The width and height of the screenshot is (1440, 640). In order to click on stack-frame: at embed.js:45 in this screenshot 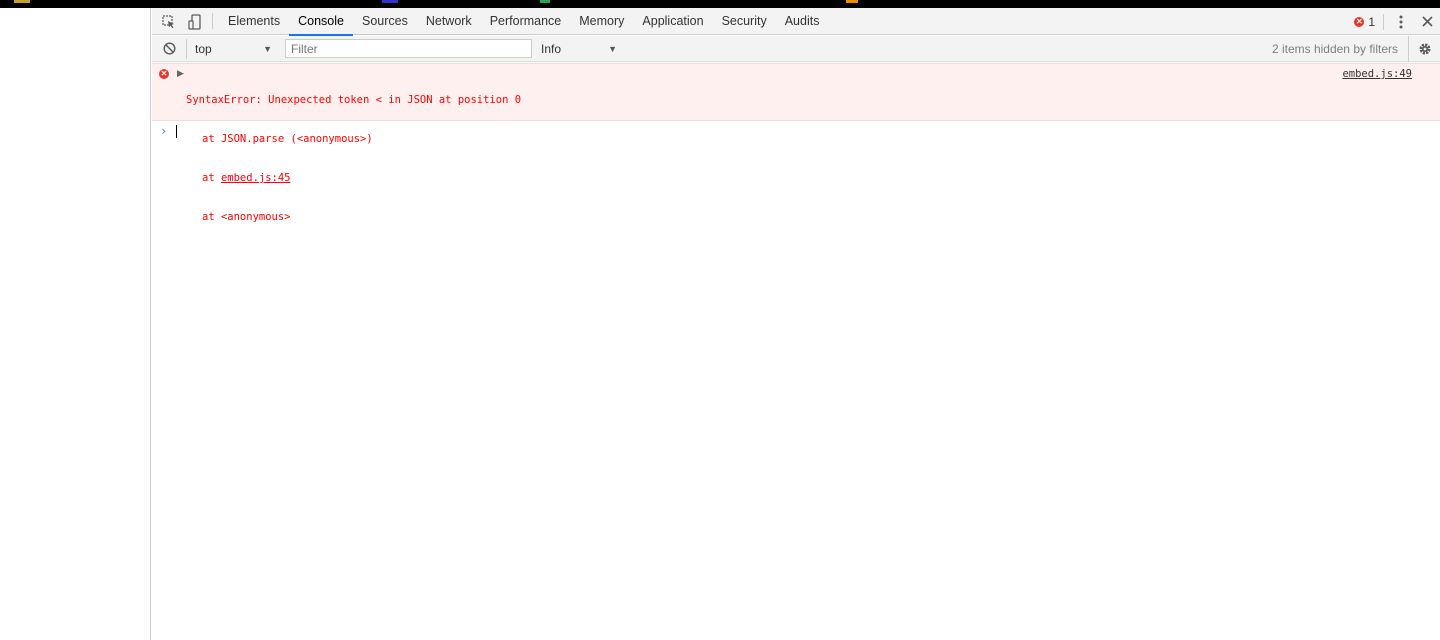, I will do `click(246, 178)`.